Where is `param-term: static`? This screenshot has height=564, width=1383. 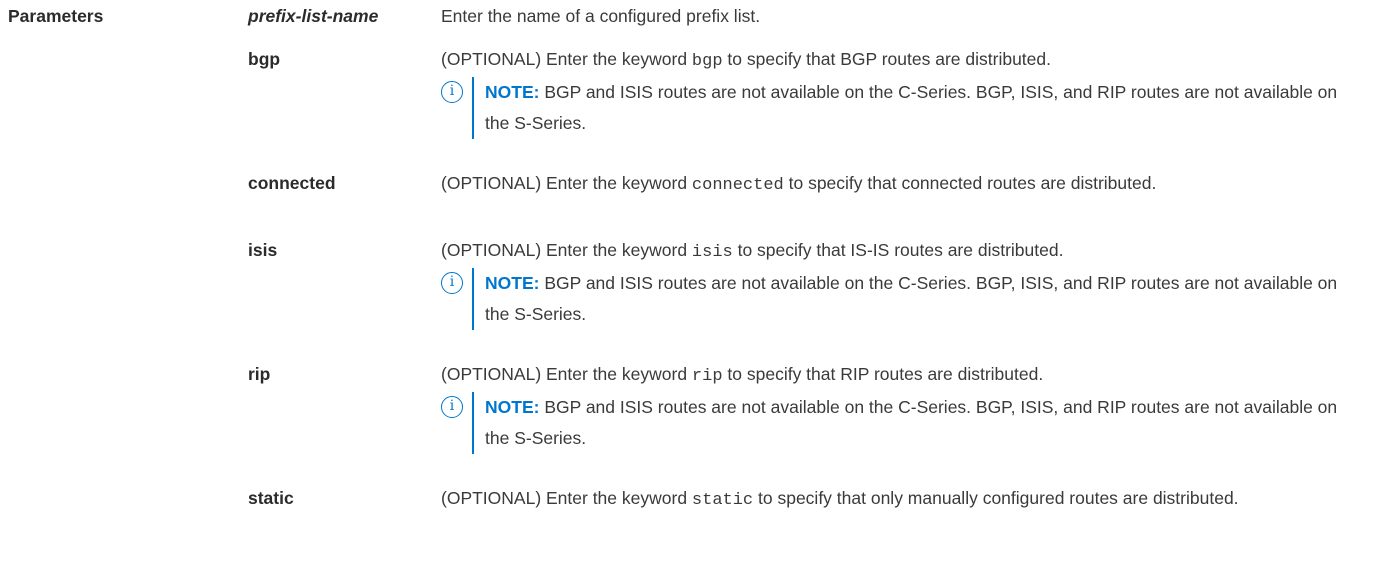 param-term: static is located at coordinates (271, 498).